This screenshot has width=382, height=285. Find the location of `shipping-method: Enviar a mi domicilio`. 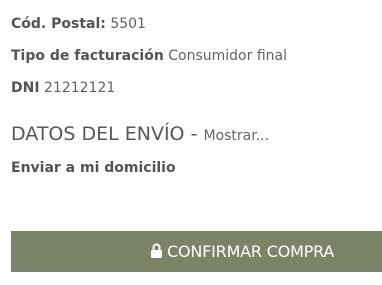

shipping-method: Enviar a mi domicilio is located at coordinates (93, 168).